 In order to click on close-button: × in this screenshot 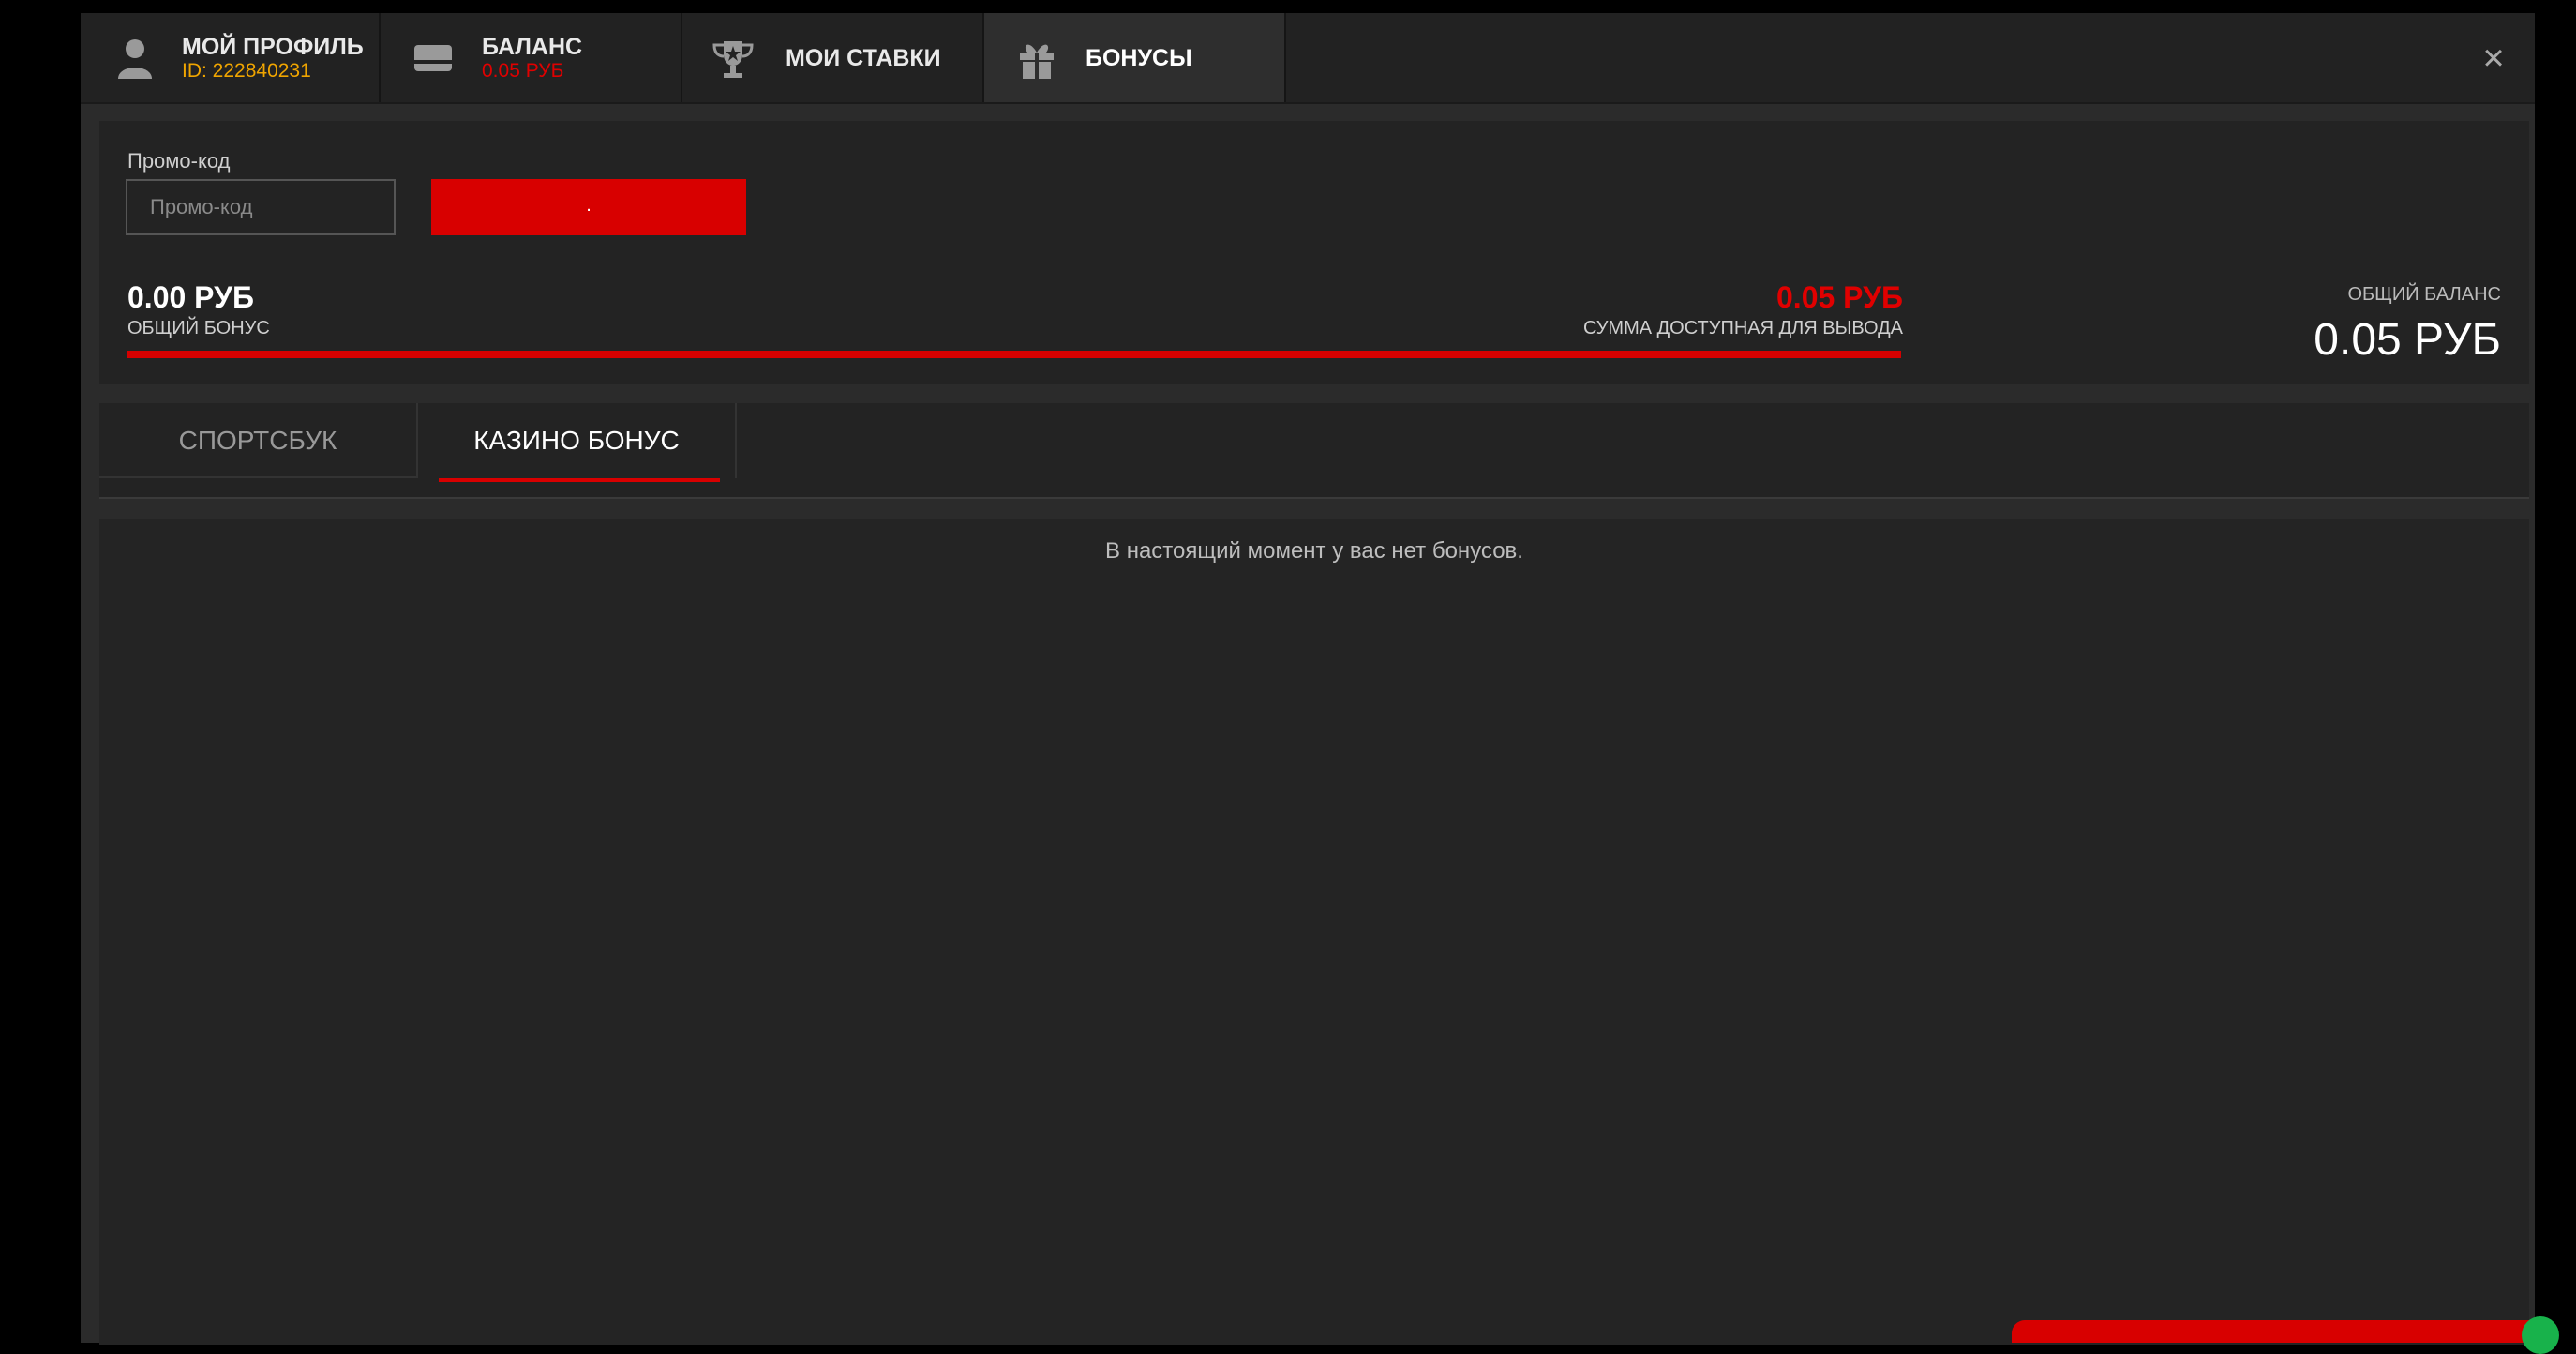, I will do `click(2493, 58)`.